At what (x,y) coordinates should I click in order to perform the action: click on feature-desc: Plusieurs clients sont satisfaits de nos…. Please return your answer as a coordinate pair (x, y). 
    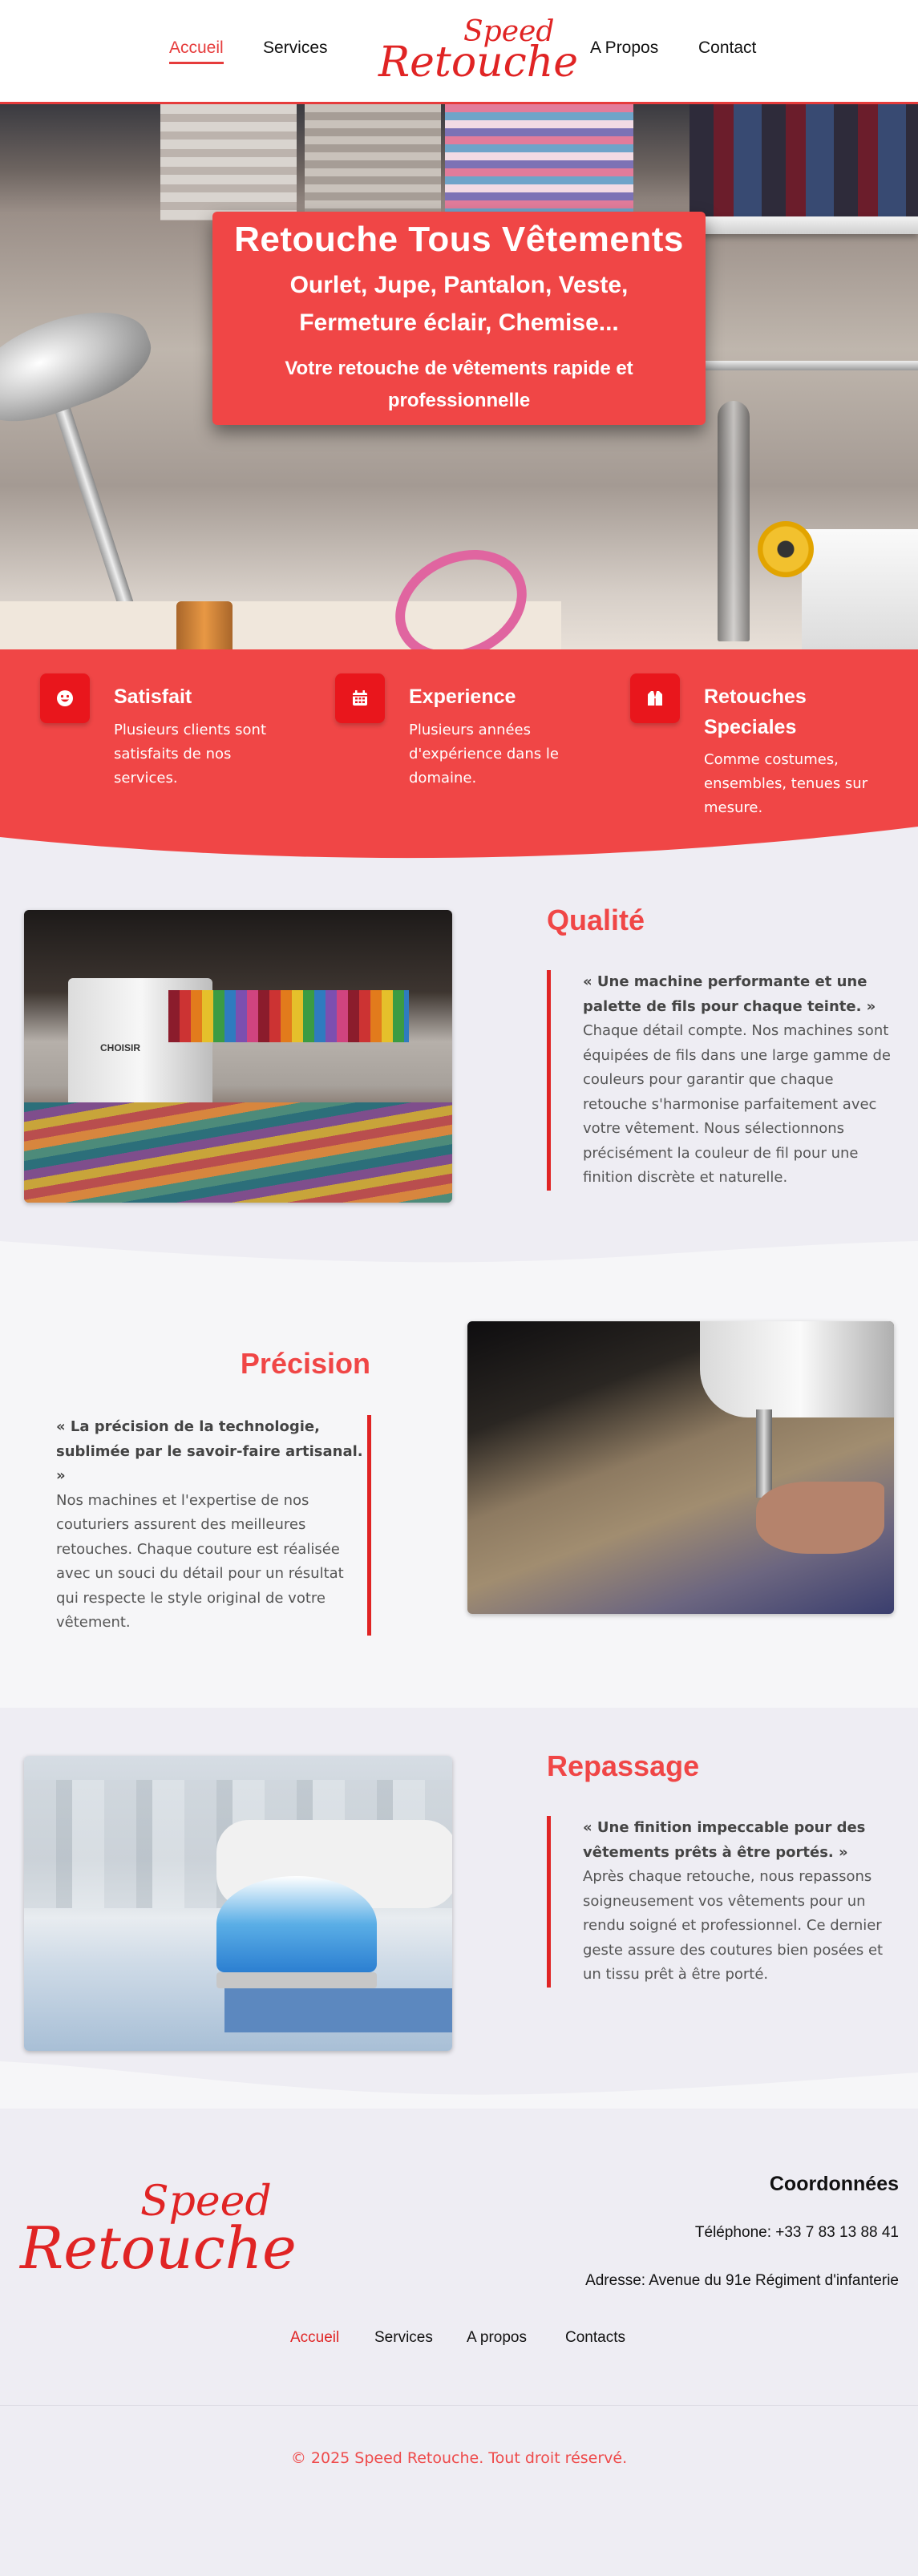
    Looking at the image, I should click on (190, 754).